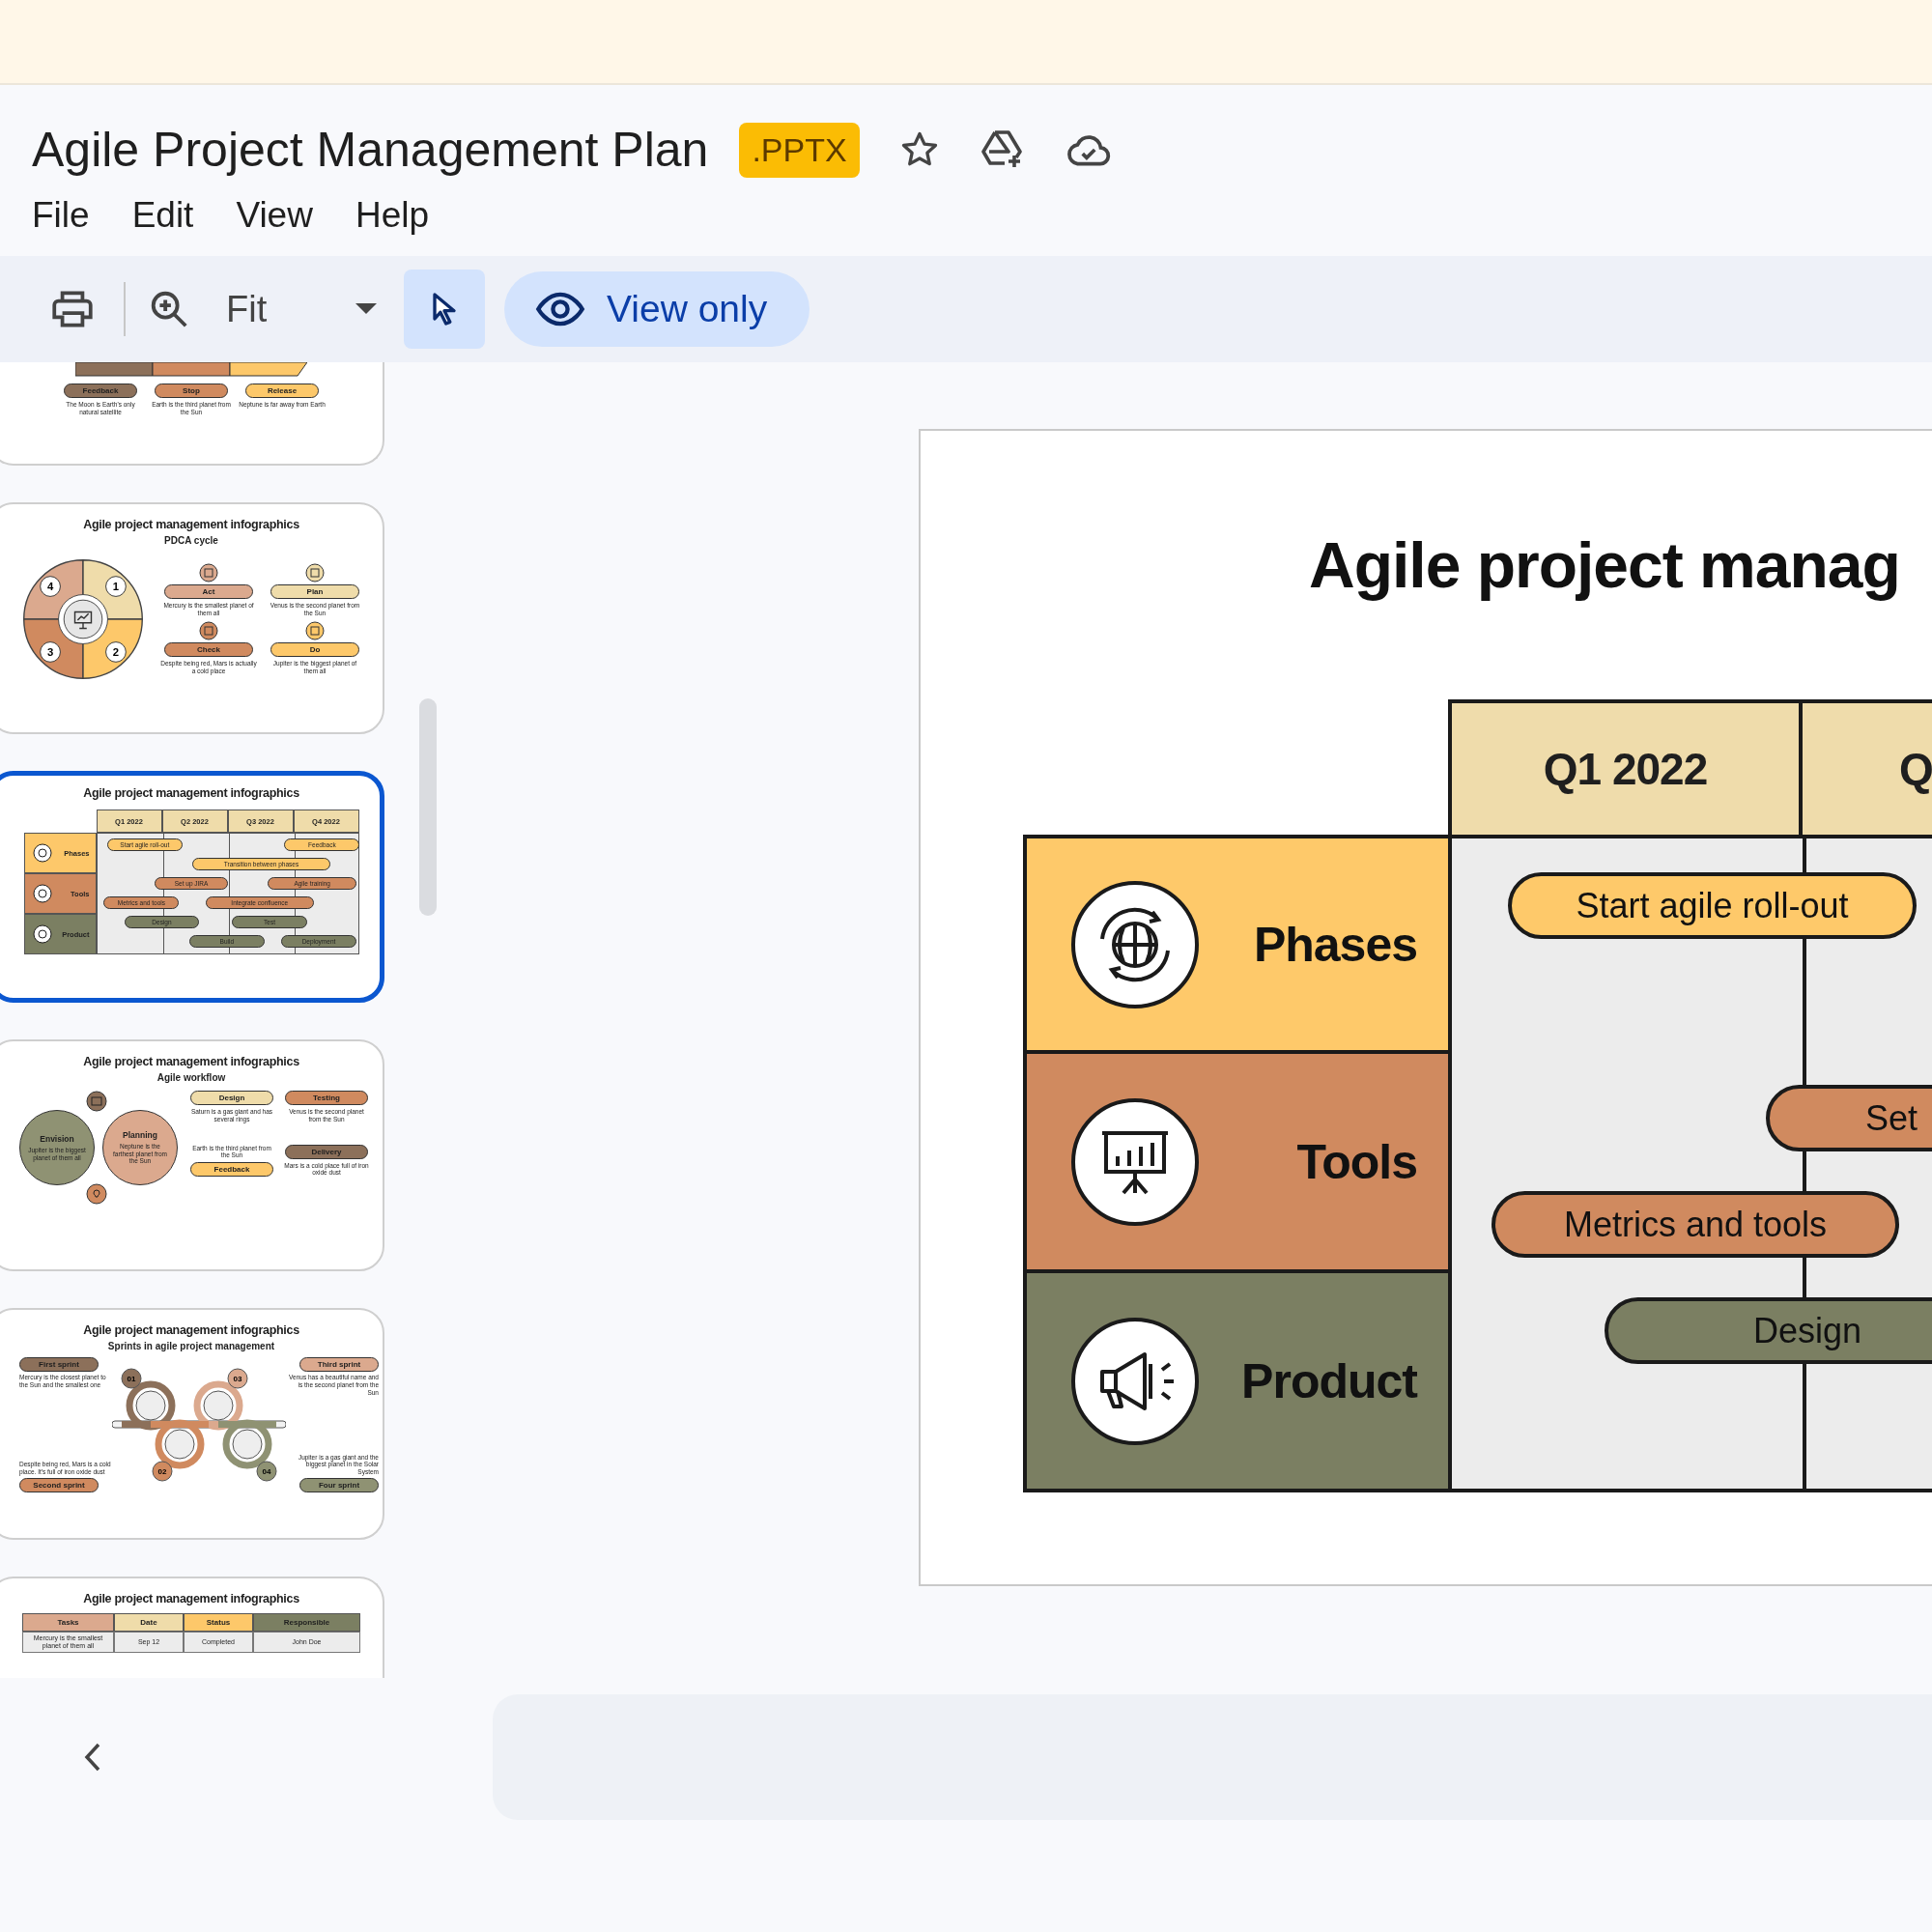 This screenshot has height=1932, width=1932. I want to click on view-only-button: View only, so click(657, 309).